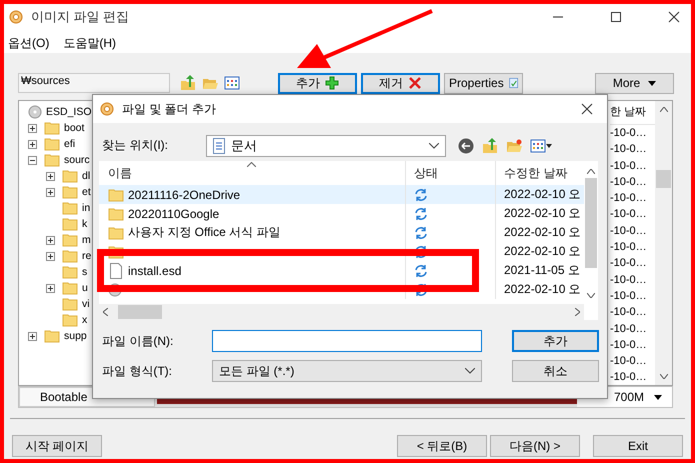 This screenshot has width=695, height=463. Describe the element at coordinates (29, 43) in the screenshot. I see `menu-item: 옵션(O)` at that location.